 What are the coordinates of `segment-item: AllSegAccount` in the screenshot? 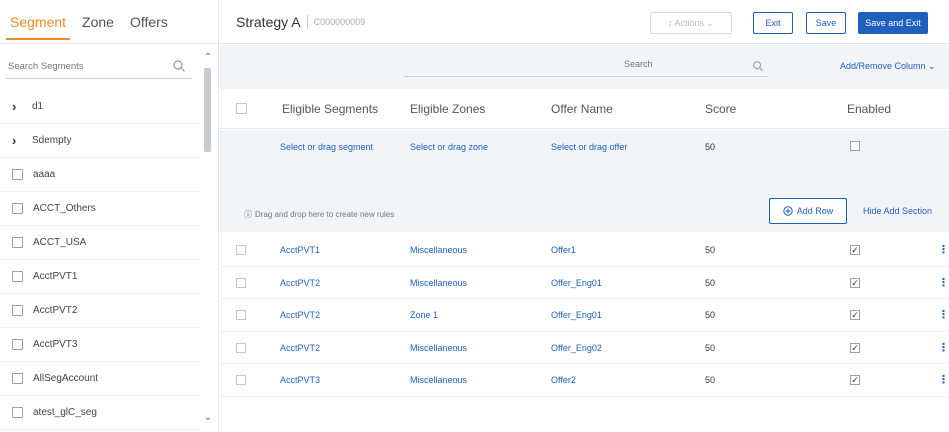 It's located at (100, 379).